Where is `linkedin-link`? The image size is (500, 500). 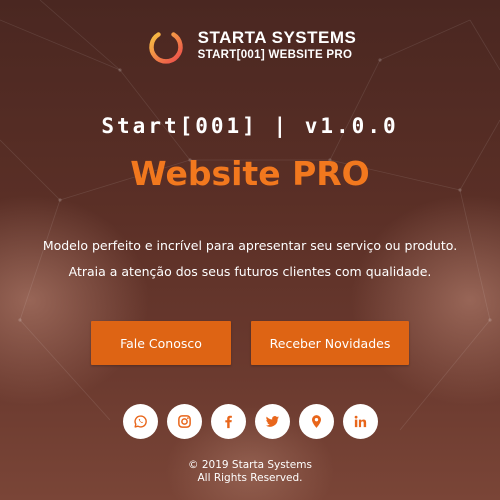
linkedin-link is located at coordinates (360, 421).